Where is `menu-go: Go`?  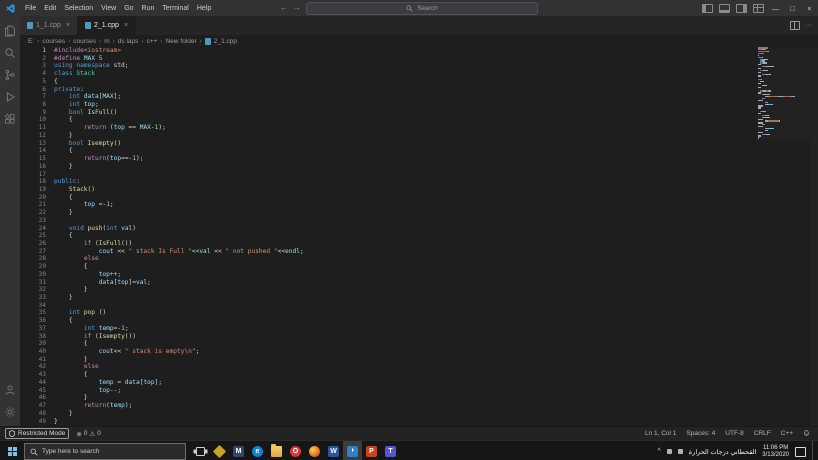 menu-go: Go is located at coordinates (128, 8).